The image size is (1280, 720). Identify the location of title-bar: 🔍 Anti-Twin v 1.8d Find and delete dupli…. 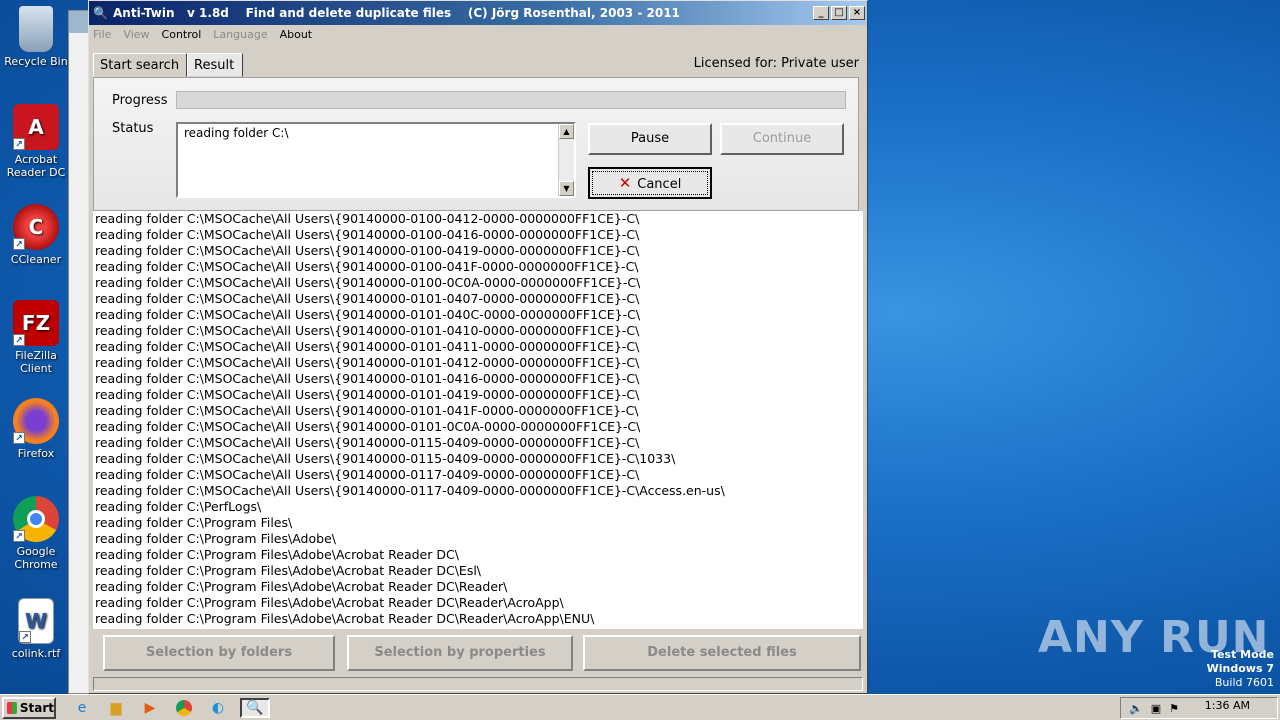
(478, 13).